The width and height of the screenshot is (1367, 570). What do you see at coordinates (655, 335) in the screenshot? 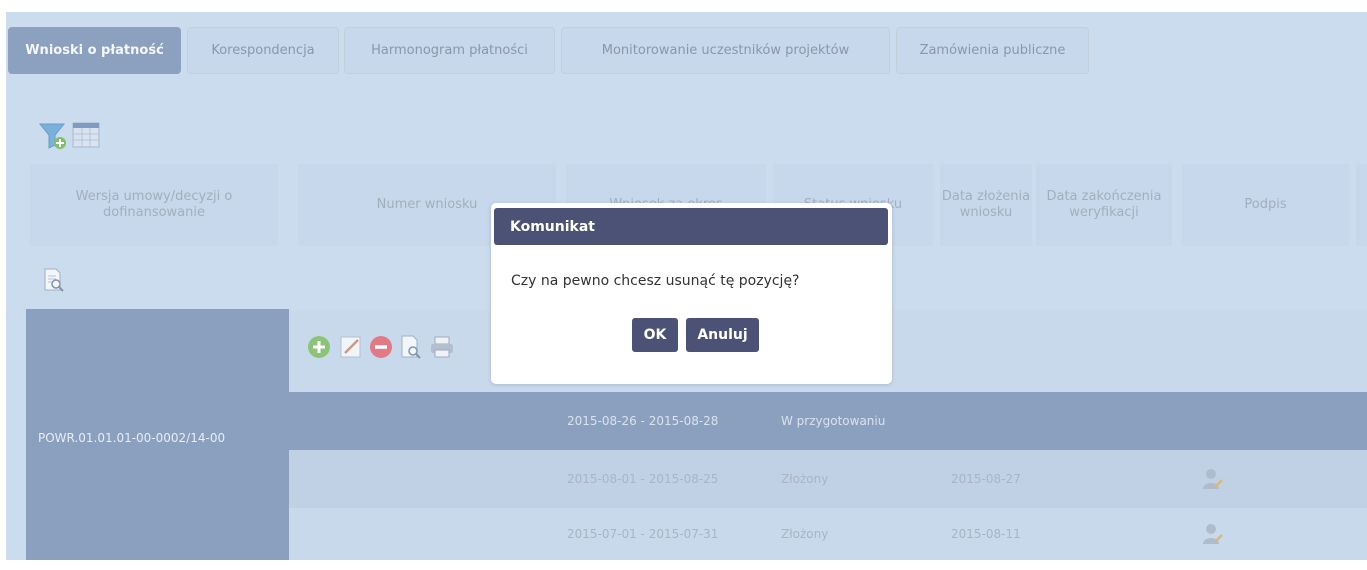
I see `ok-button: OK` at bounding box center [655, 335].